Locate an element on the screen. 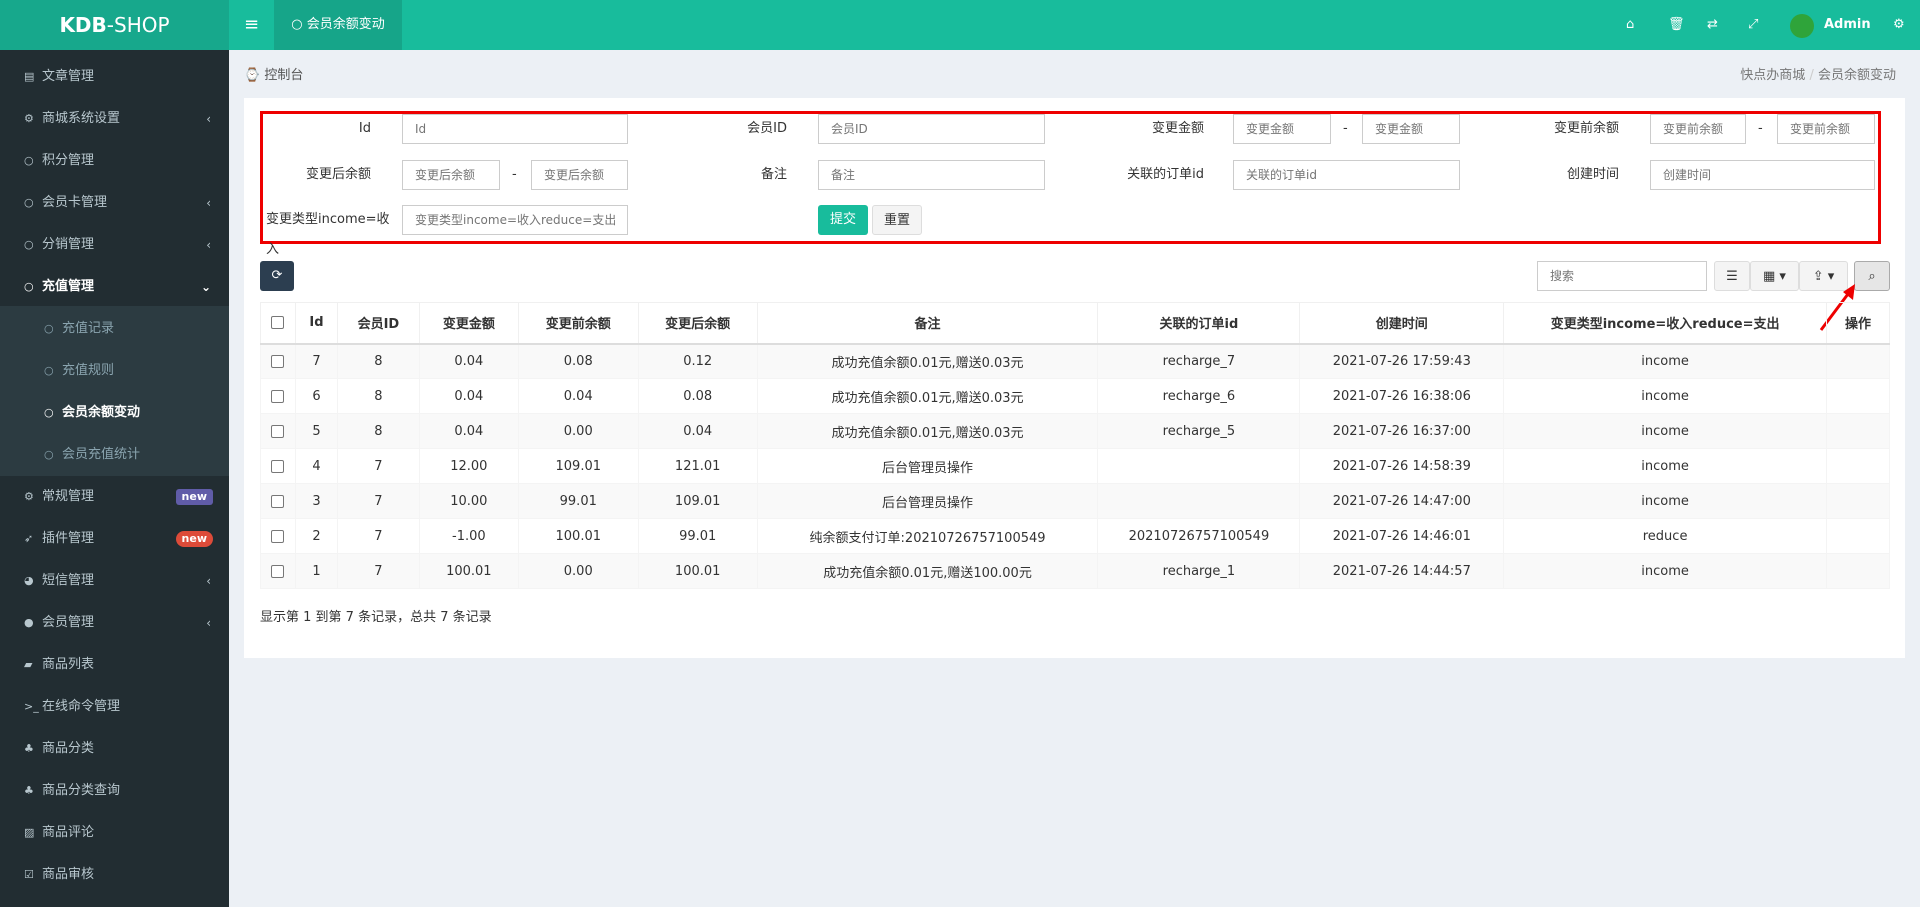 This screenshot has height=907, width=1920. amount-min-input is located at coordinates (1282, 129).